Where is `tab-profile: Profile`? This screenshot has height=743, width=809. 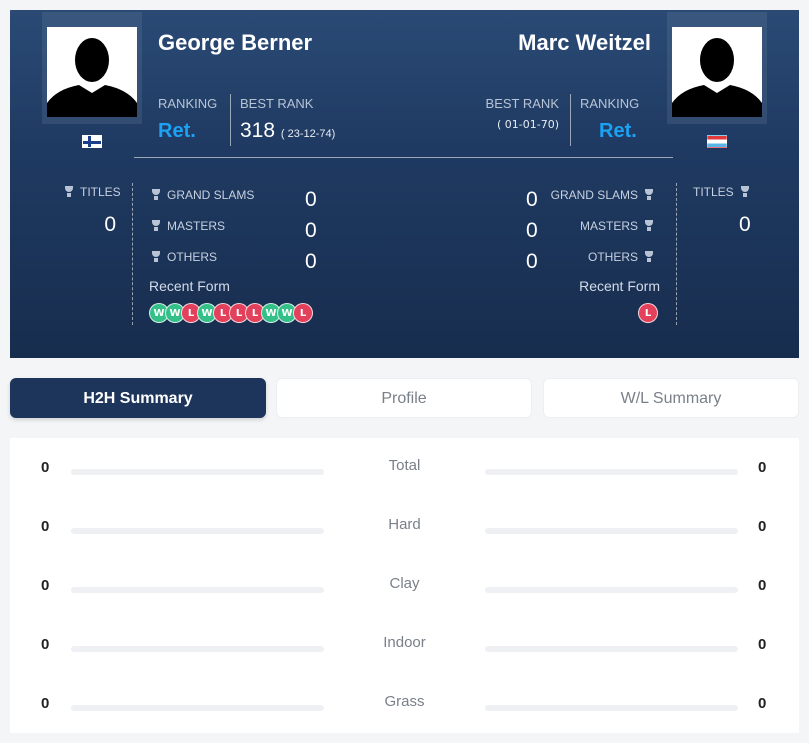
tab-profile: Profile is located at coordinates (404, 398).